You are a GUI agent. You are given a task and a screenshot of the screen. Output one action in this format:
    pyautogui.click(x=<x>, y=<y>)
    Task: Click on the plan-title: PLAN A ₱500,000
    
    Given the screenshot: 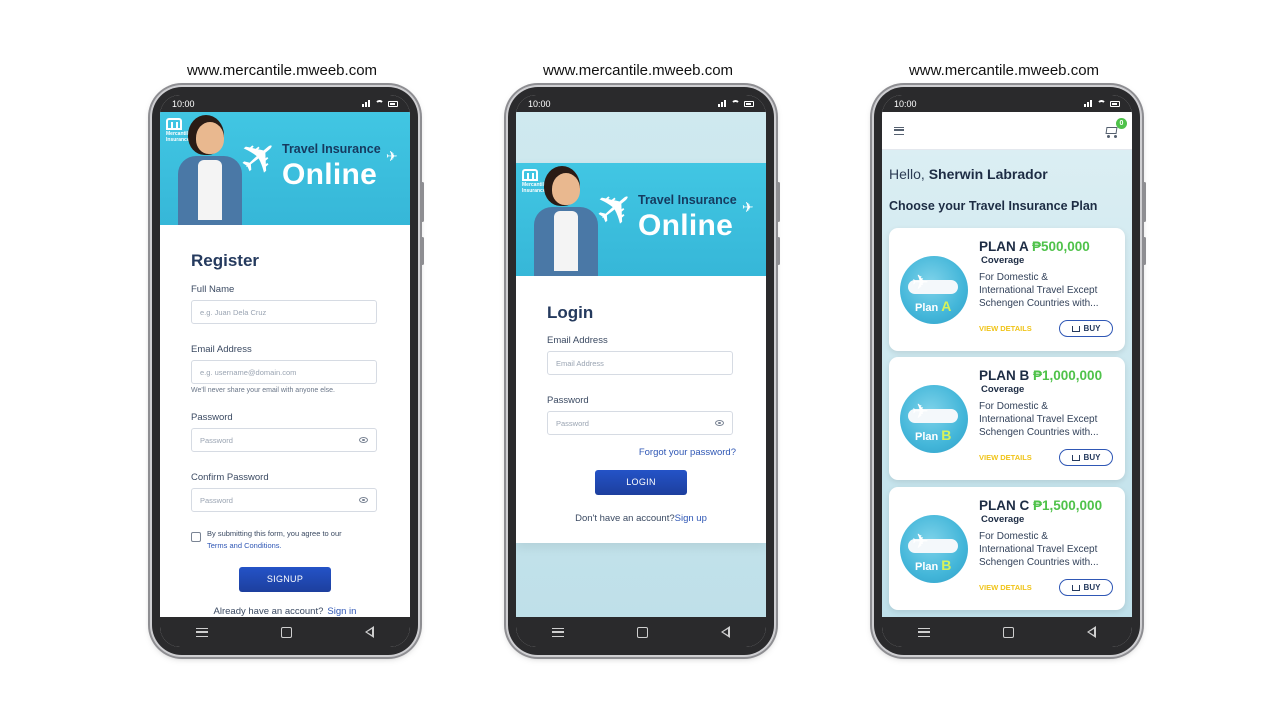 What is the action you would take?
    pyautogui.click(x=1034, y=246)
    